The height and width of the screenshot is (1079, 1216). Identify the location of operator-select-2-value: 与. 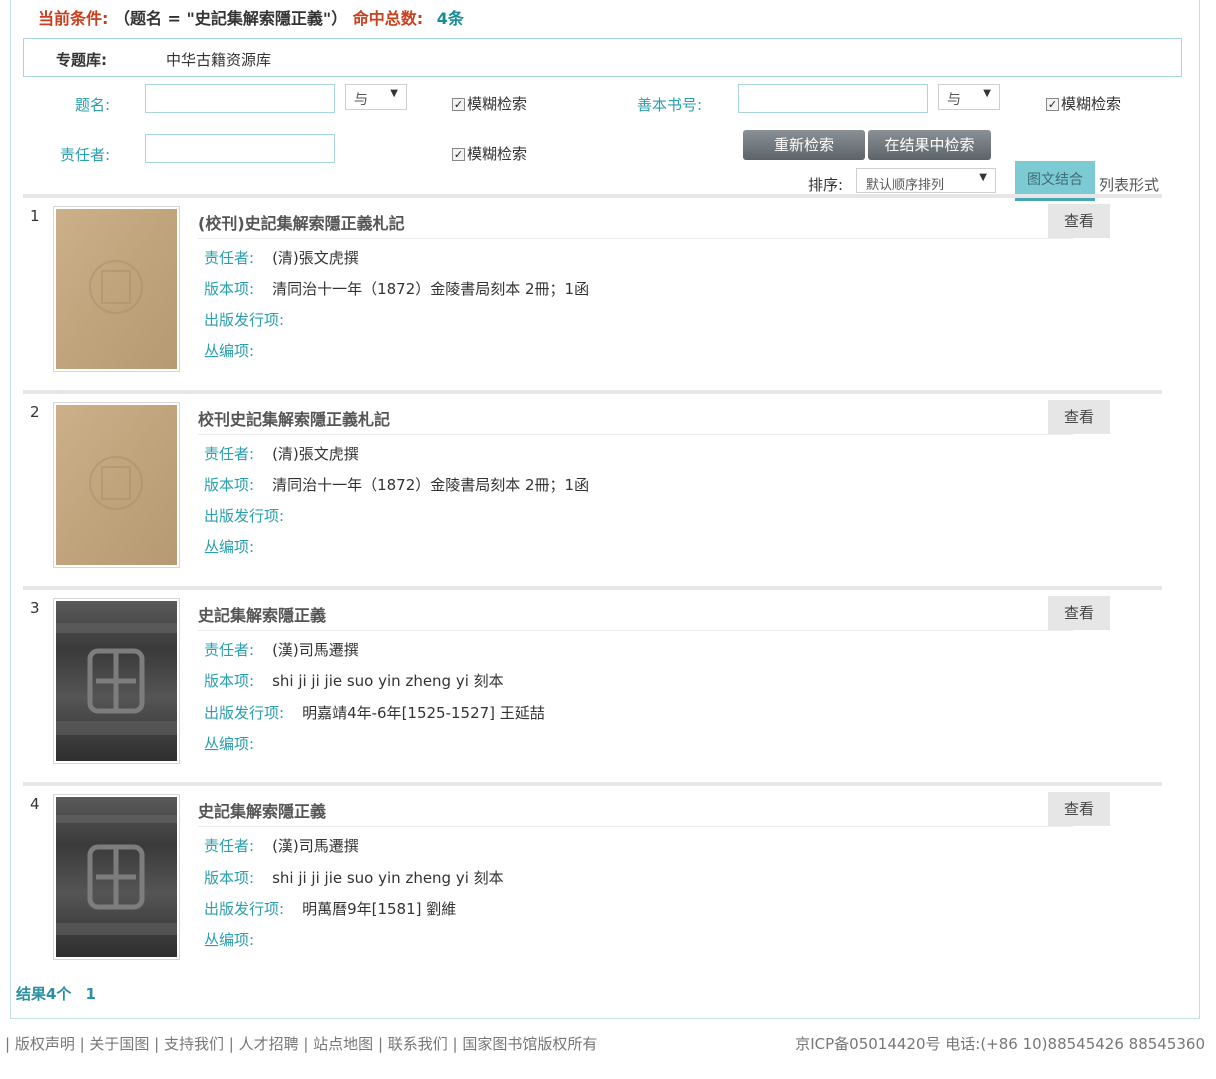
(954, 100).